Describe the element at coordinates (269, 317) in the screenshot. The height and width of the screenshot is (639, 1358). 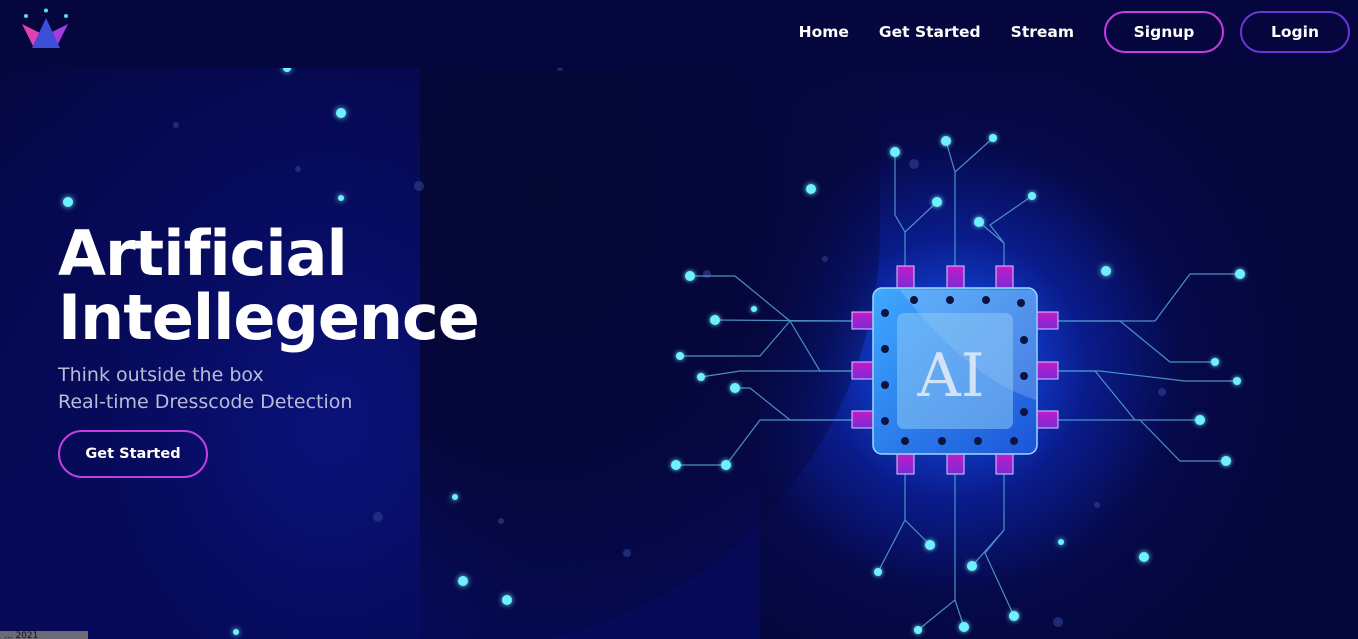
I see `hero-title-line2: Intellegence` at that location.